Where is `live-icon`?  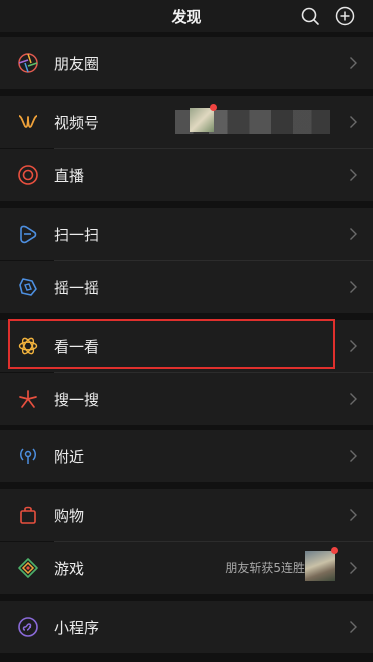
live-icon is located at coordinates (28, 175).